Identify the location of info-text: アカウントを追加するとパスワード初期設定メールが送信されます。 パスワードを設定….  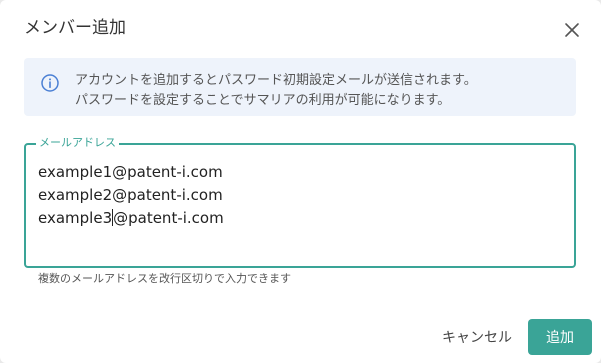
(276, 91).